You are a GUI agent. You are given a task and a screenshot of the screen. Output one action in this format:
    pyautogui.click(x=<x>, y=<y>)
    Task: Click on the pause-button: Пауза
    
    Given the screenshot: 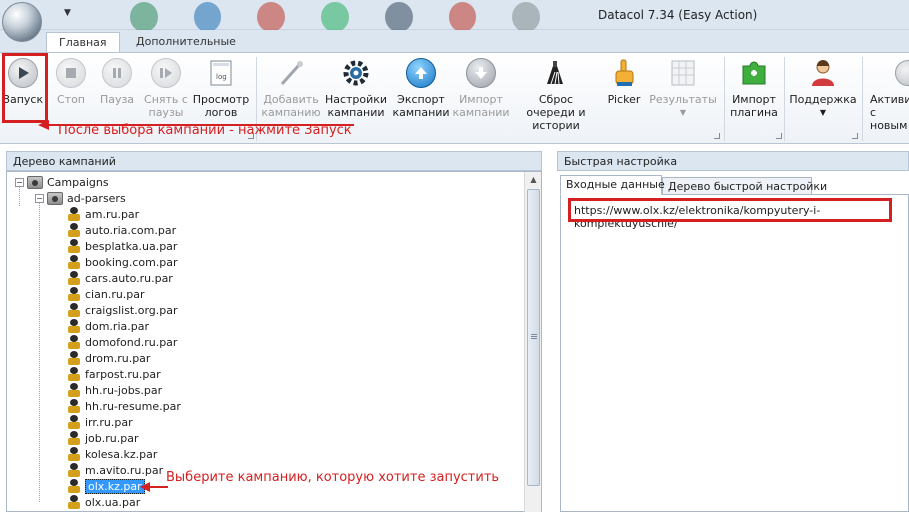 What is the action you would take?
    pyautogui.click(x=117, y=81)
    